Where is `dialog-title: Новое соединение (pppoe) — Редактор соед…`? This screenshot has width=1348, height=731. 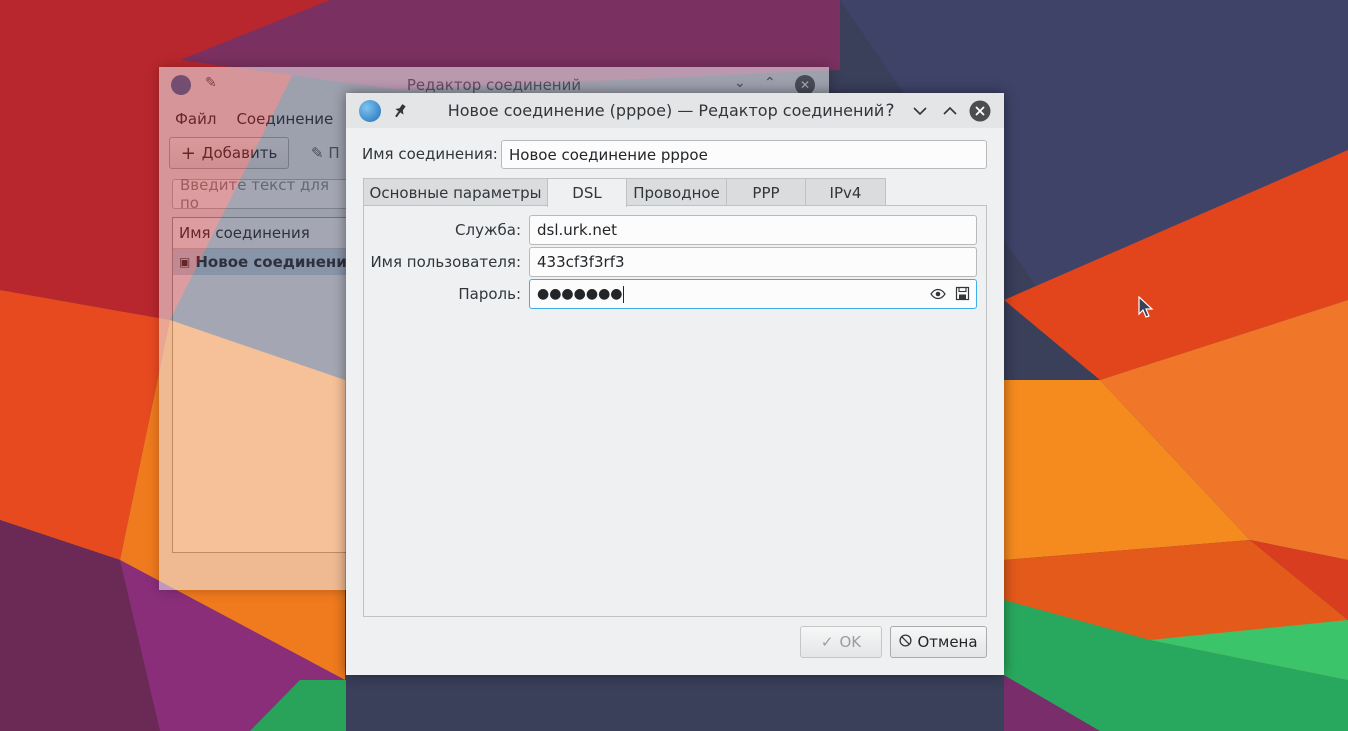
dialog-title: Новое соединение (pppoe) — Редактор соед… is located at coordinates (666, 110).